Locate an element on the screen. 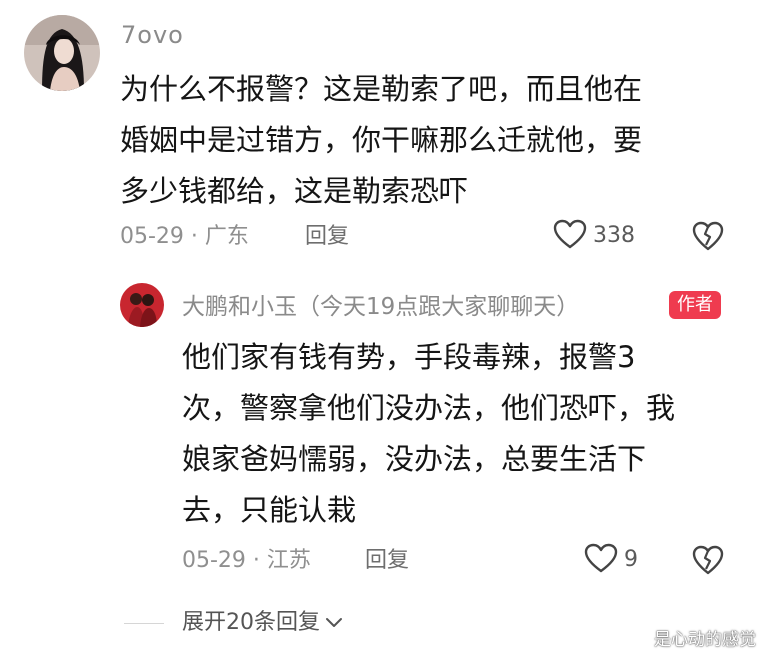 The image size is (764, 662). like-button: 338 is located at coordinates (594, 236).